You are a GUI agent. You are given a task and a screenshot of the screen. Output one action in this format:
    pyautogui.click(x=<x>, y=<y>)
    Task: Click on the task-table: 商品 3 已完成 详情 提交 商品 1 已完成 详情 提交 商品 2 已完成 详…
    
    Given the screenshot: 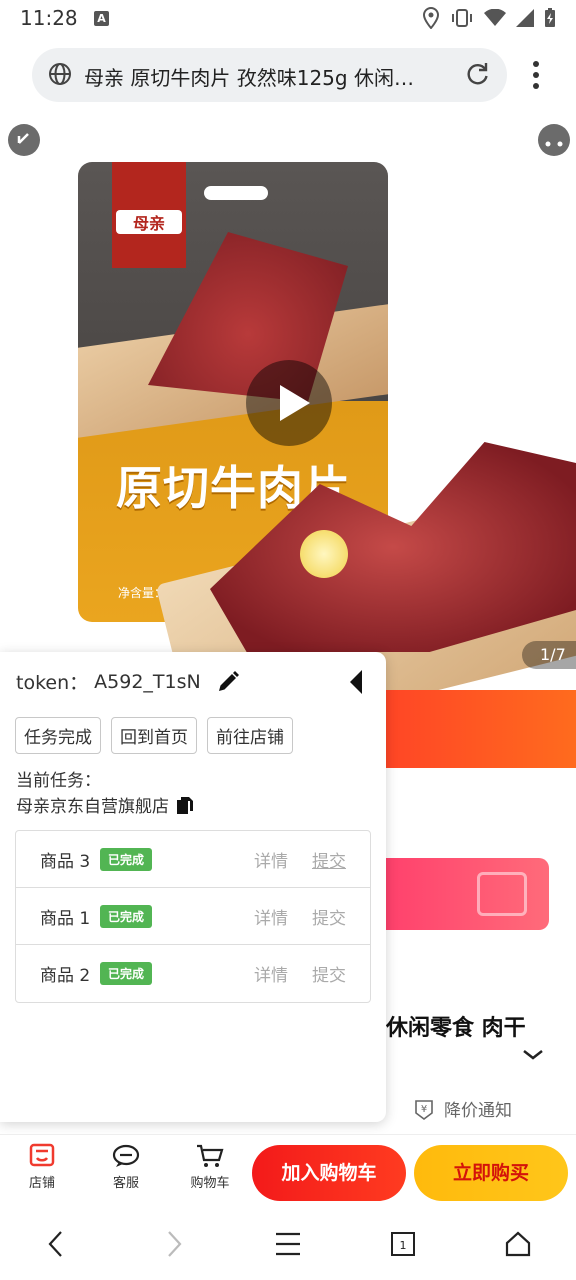 What is the action you would take?
    pyautogui.click(x=193, y=916)
    